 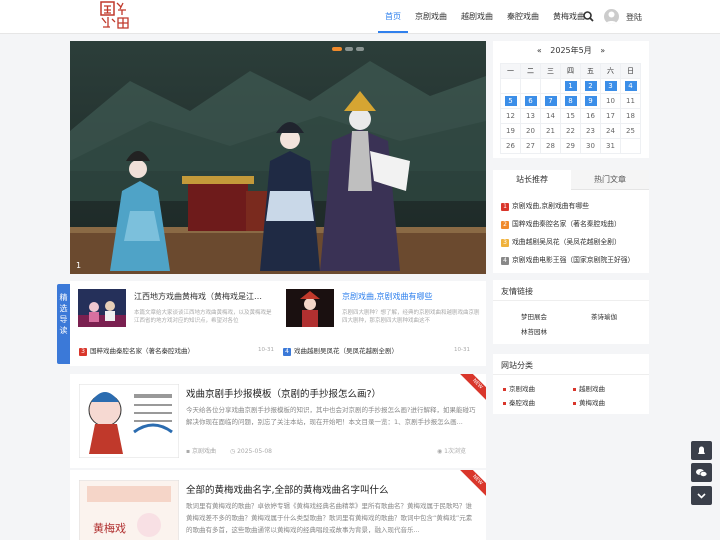 I want to click on weekday-header: 日, so click(x=630, y=71).